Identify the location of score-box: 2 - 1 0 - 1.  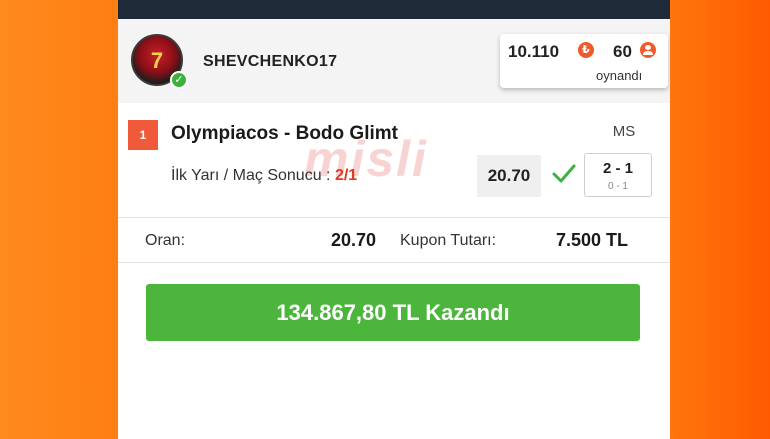
(618, 175).